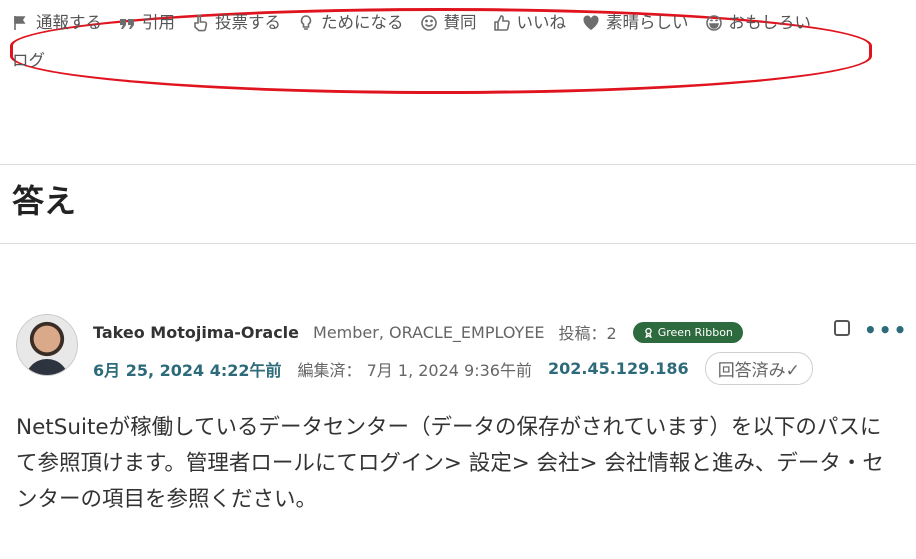 The width and height of the screenshot is (916, 559). I want to click on helpful-label: ためになる, so click(362, 22).